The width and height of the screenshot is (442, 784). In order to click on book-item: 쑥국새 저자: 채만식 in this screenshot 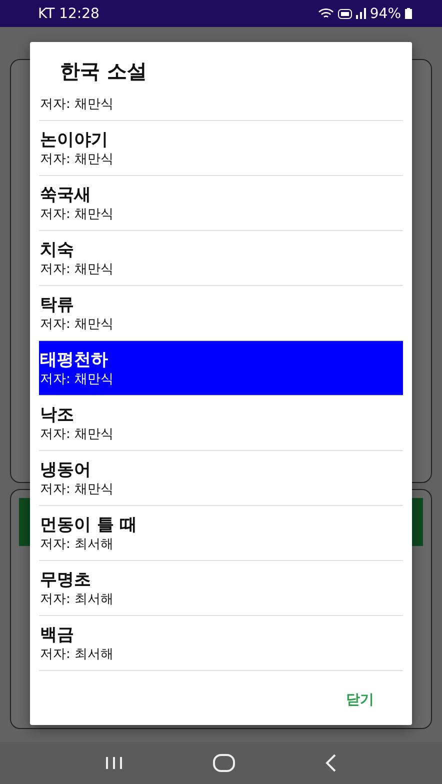, I will do `click(221, 203)`.